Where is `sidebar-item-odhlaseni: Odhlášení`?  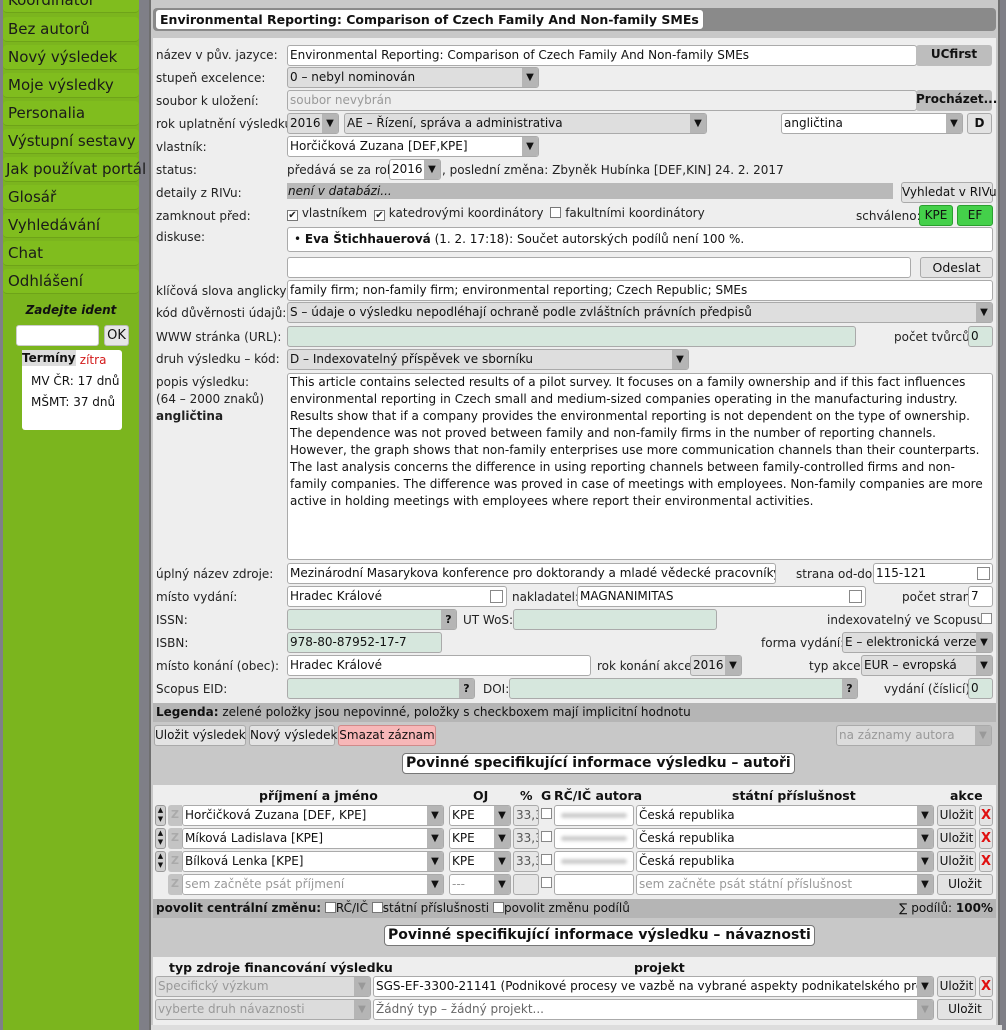
sidebar-item-odhlaseni: Odhlášení is located at coordinates (71, 281).